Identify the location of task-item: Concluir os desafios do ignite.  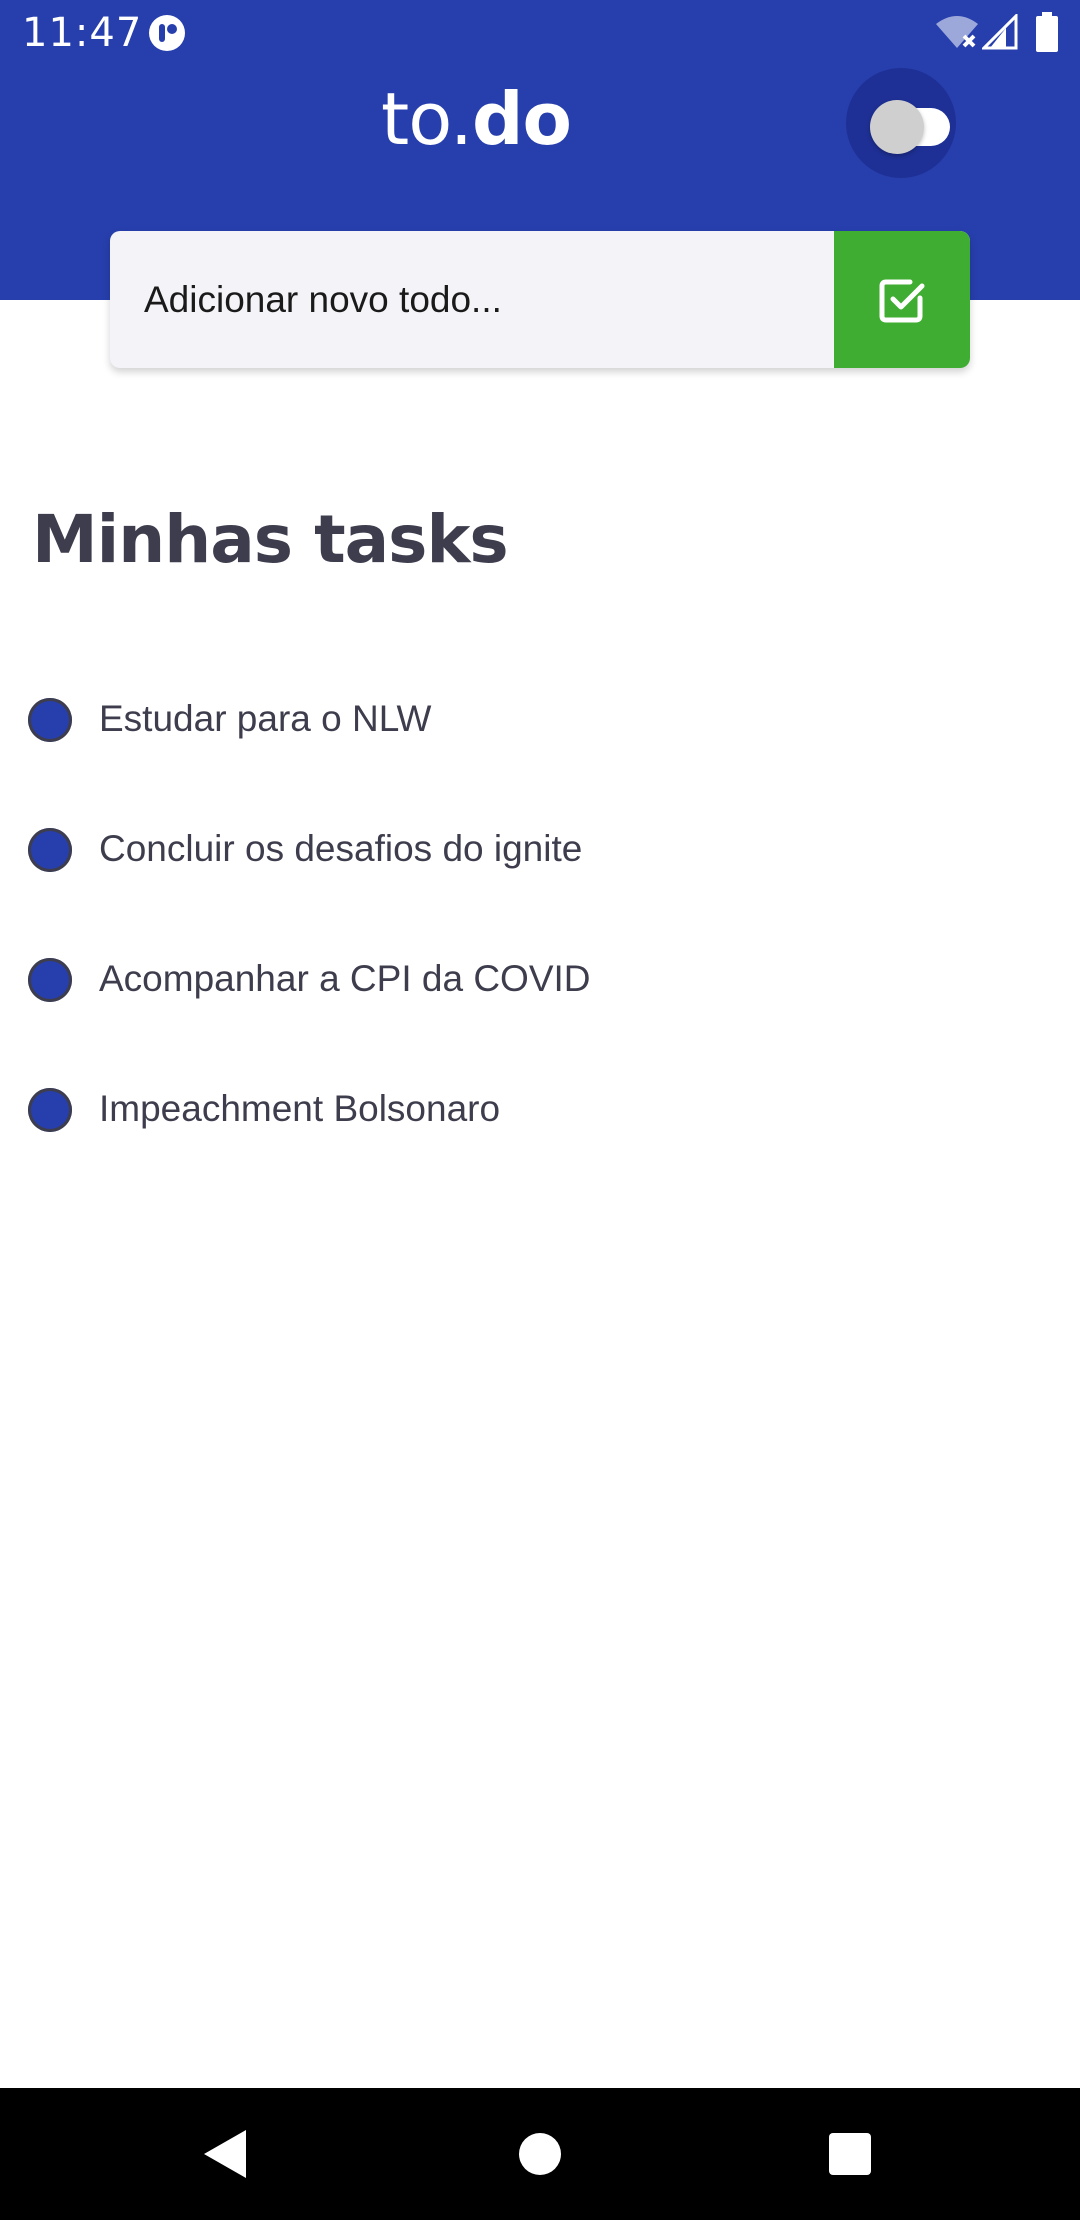
(540, 851).